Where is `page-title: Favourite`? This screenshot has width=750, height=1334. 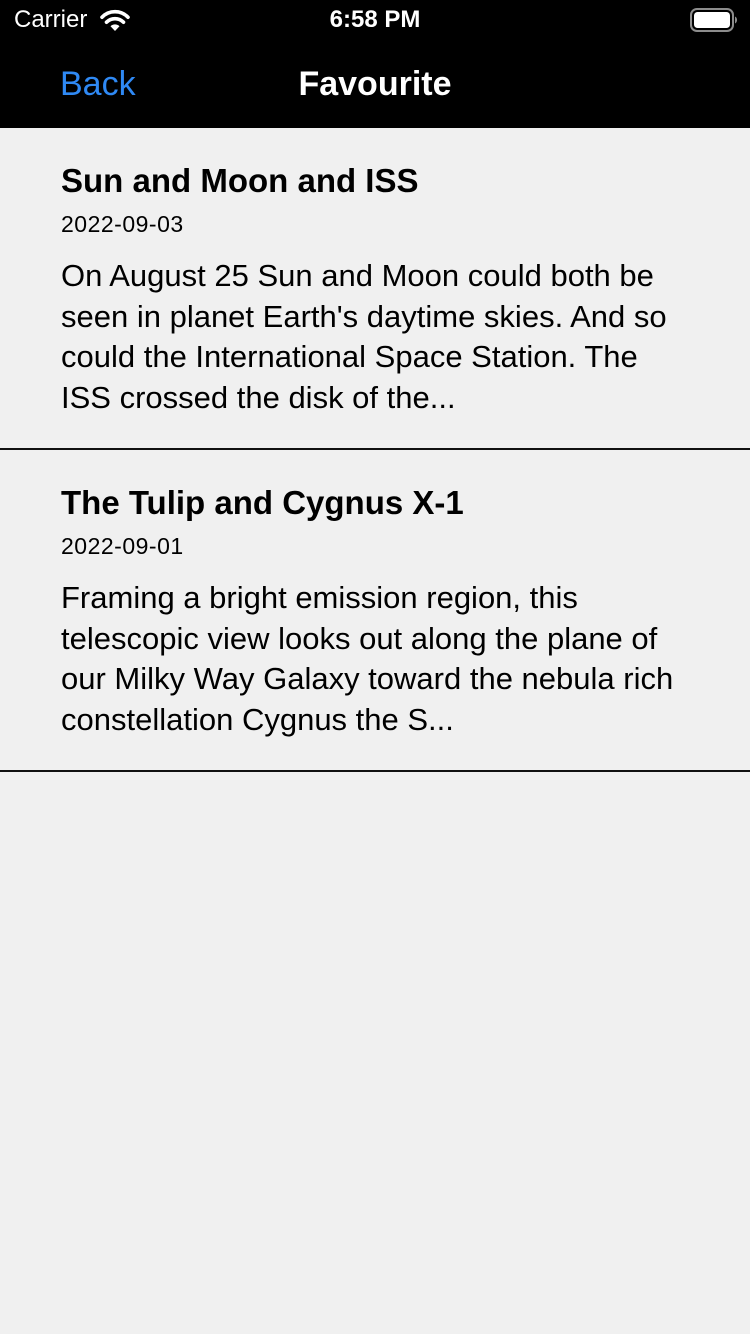
page-title: Favourite is located at coordinates (375, 84).